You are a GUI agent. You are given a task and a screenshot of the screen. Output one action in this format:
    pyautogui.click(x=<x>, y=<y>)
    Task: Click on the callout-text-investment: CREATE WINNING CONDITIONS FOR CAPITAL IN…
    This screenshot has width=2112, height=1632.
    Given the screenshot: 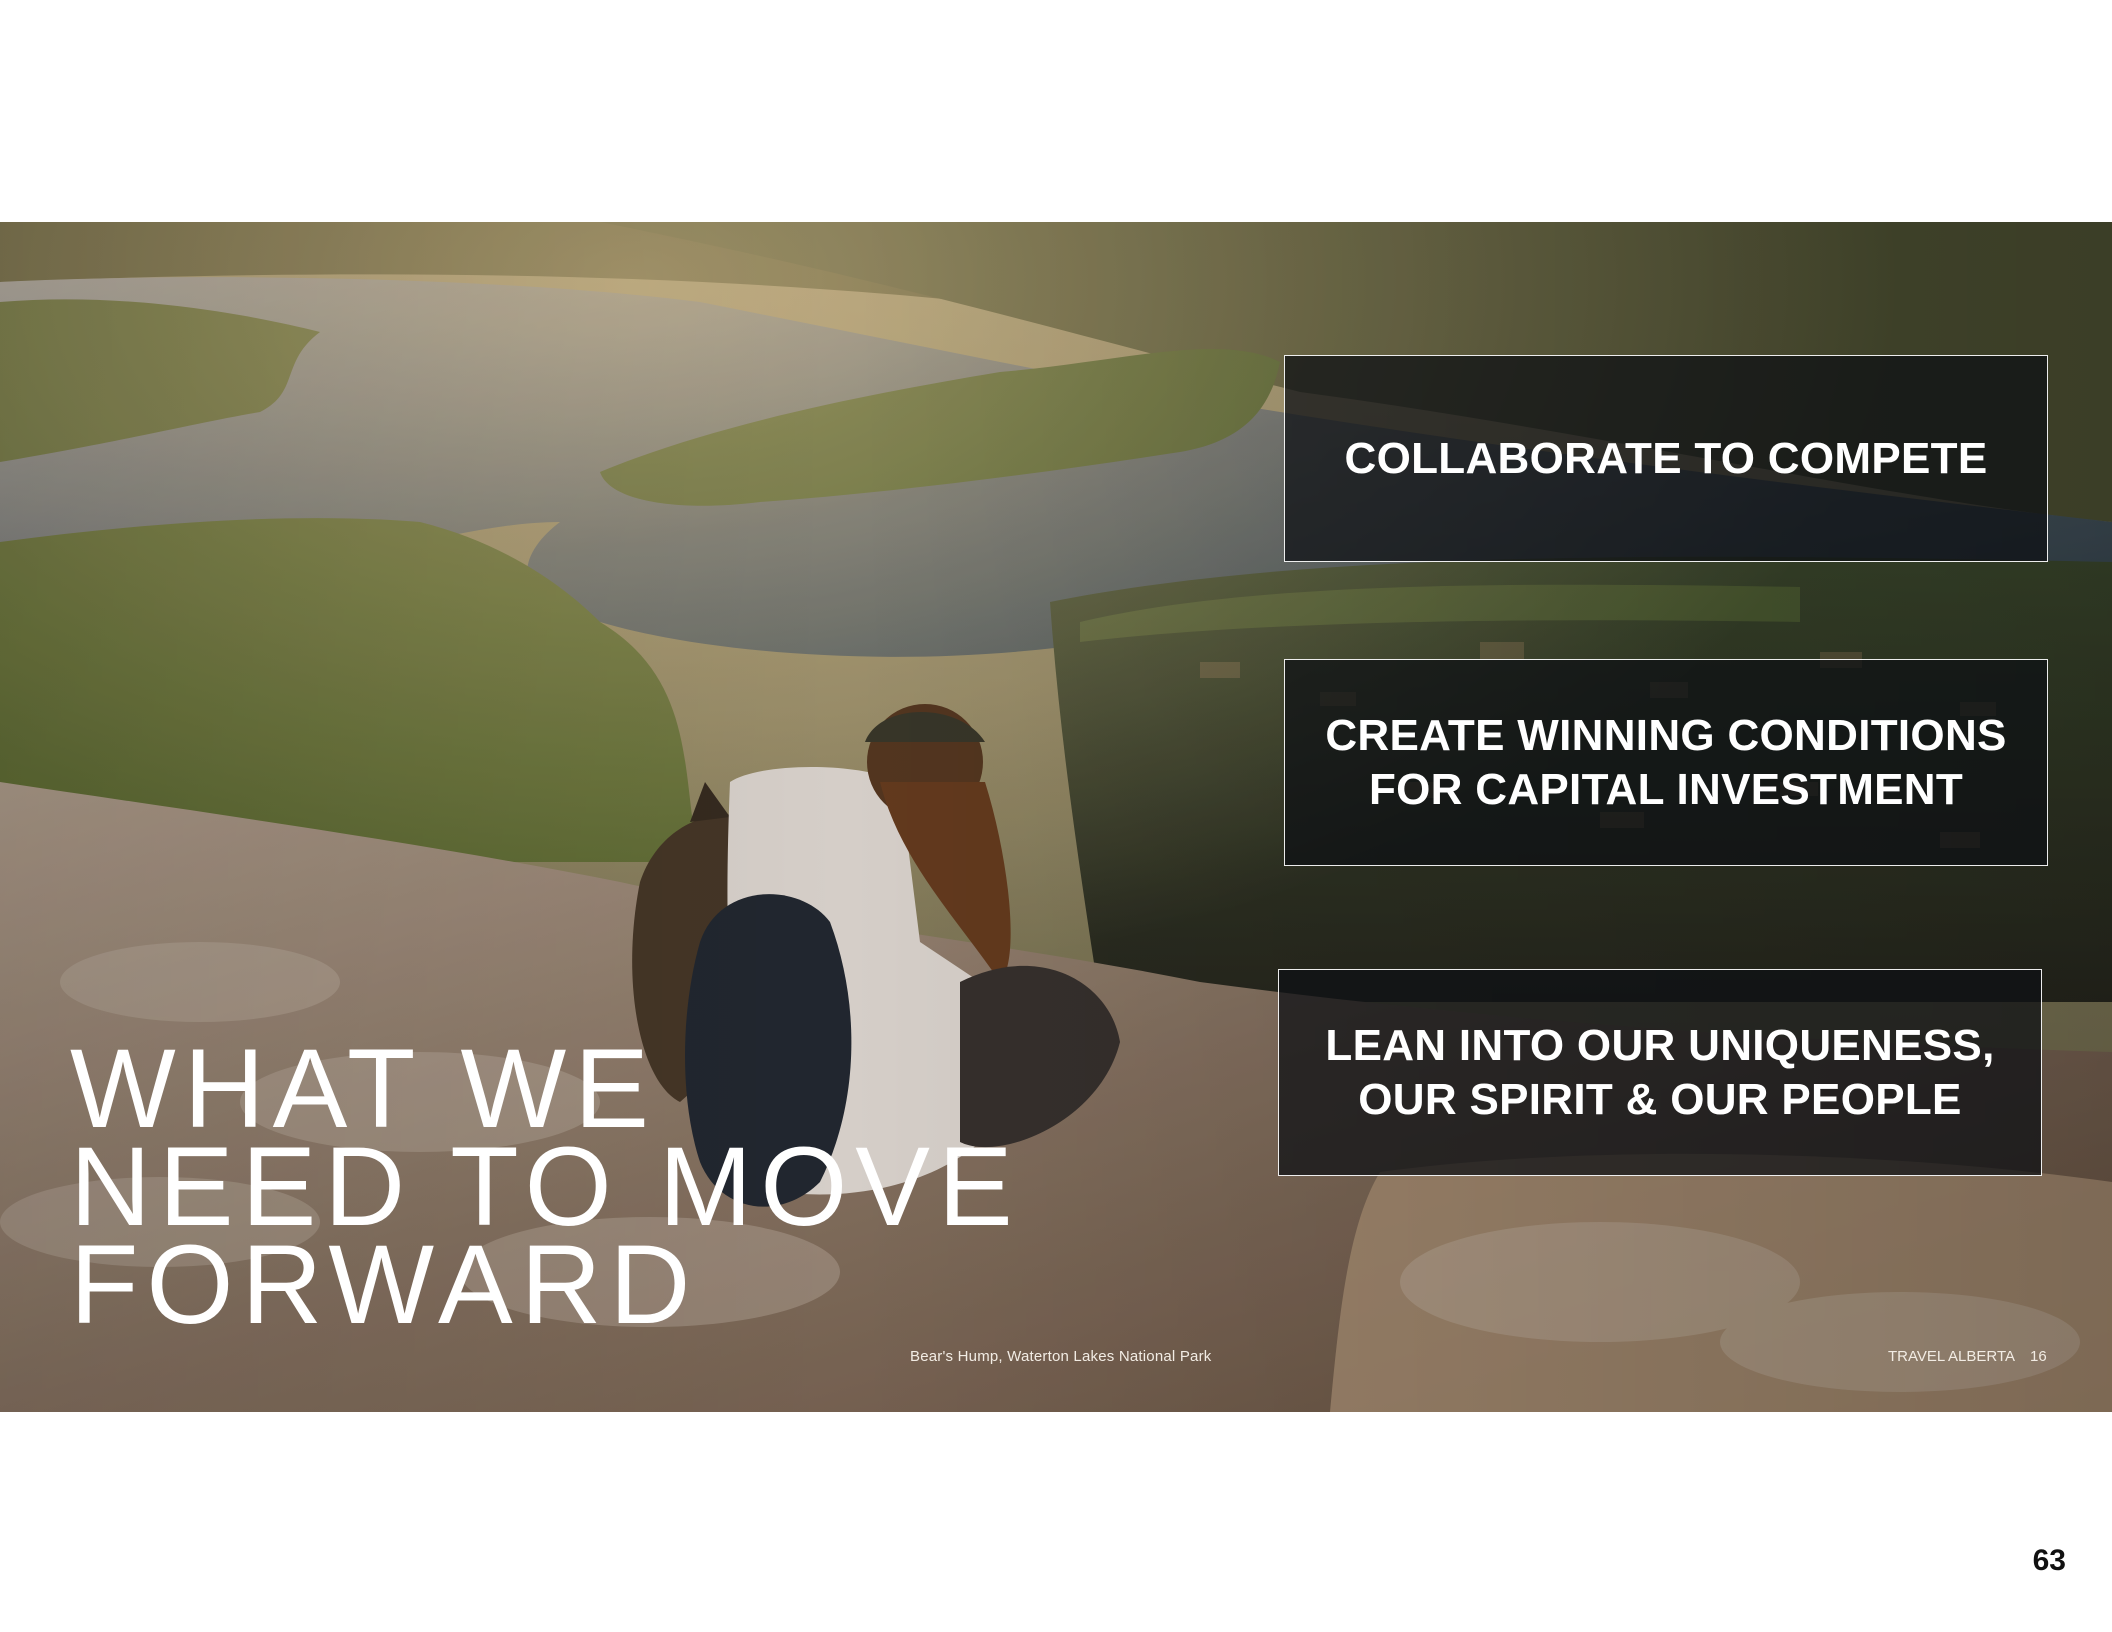 What is the action you would take?
    pyautogui.click(x=1666, y=762)
    